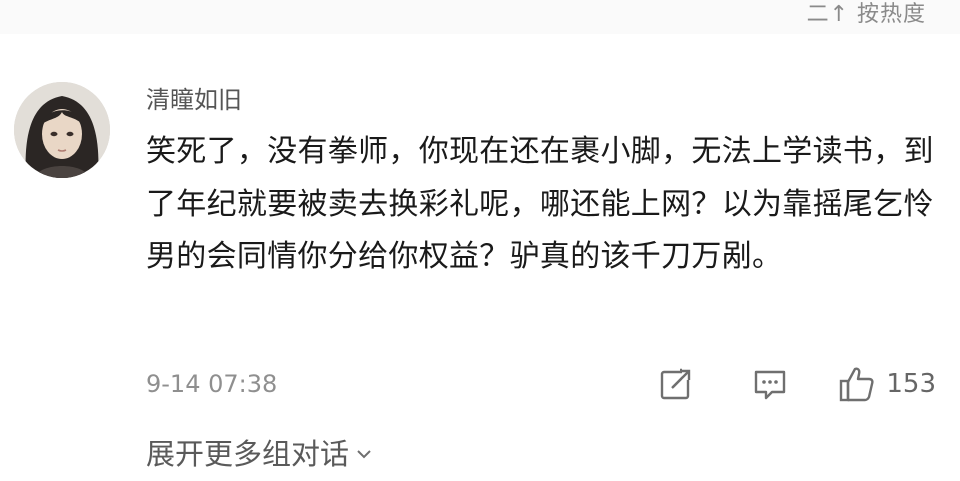  Describe the element at coordinates (866, 15) in the screenshot. I see `sort-by-hot-button: 二↑ 按热度` at that location.